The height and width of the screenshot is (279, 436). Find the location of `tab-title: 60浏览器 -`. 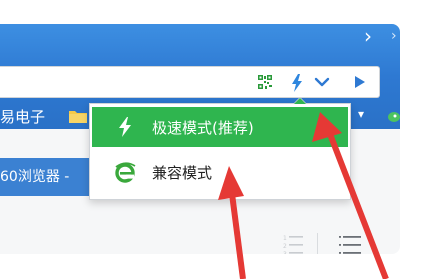

tab-title: 60浏览器 - is located at coordinates (34, 176).